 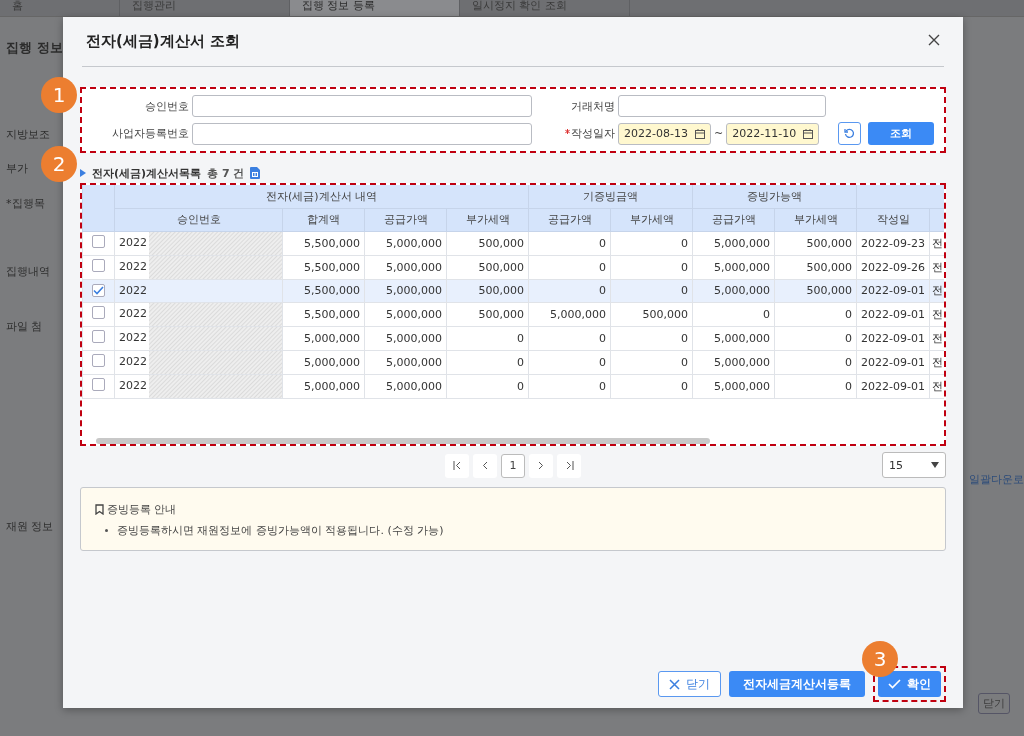 I want to click on chevron-right-icon, so click(x=541, y=465).